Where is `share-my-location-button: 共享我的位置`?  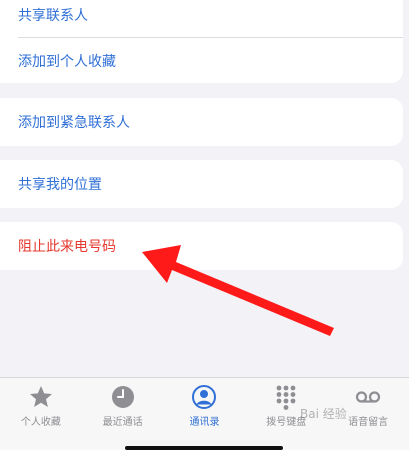
share-my-location-button: 共享我的位置 is located at coordinates (201, 184).